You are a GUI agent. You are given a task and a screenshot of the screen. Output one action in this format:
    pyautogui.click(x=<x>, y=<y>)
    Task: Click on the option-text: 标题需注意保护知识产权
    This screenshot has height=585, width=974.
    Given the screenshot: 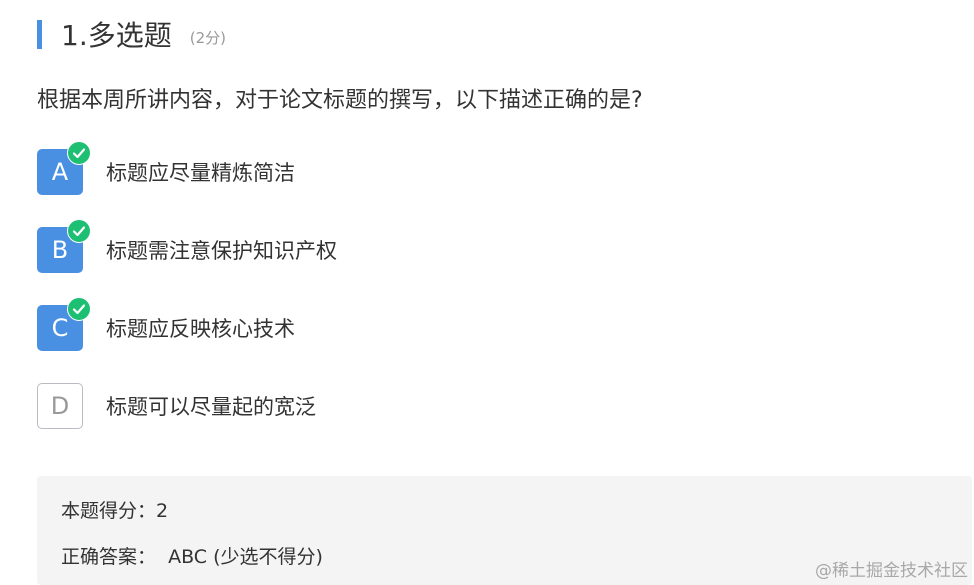 What is the action you would take?
    pyautogui.click(x=221, y=250)
    